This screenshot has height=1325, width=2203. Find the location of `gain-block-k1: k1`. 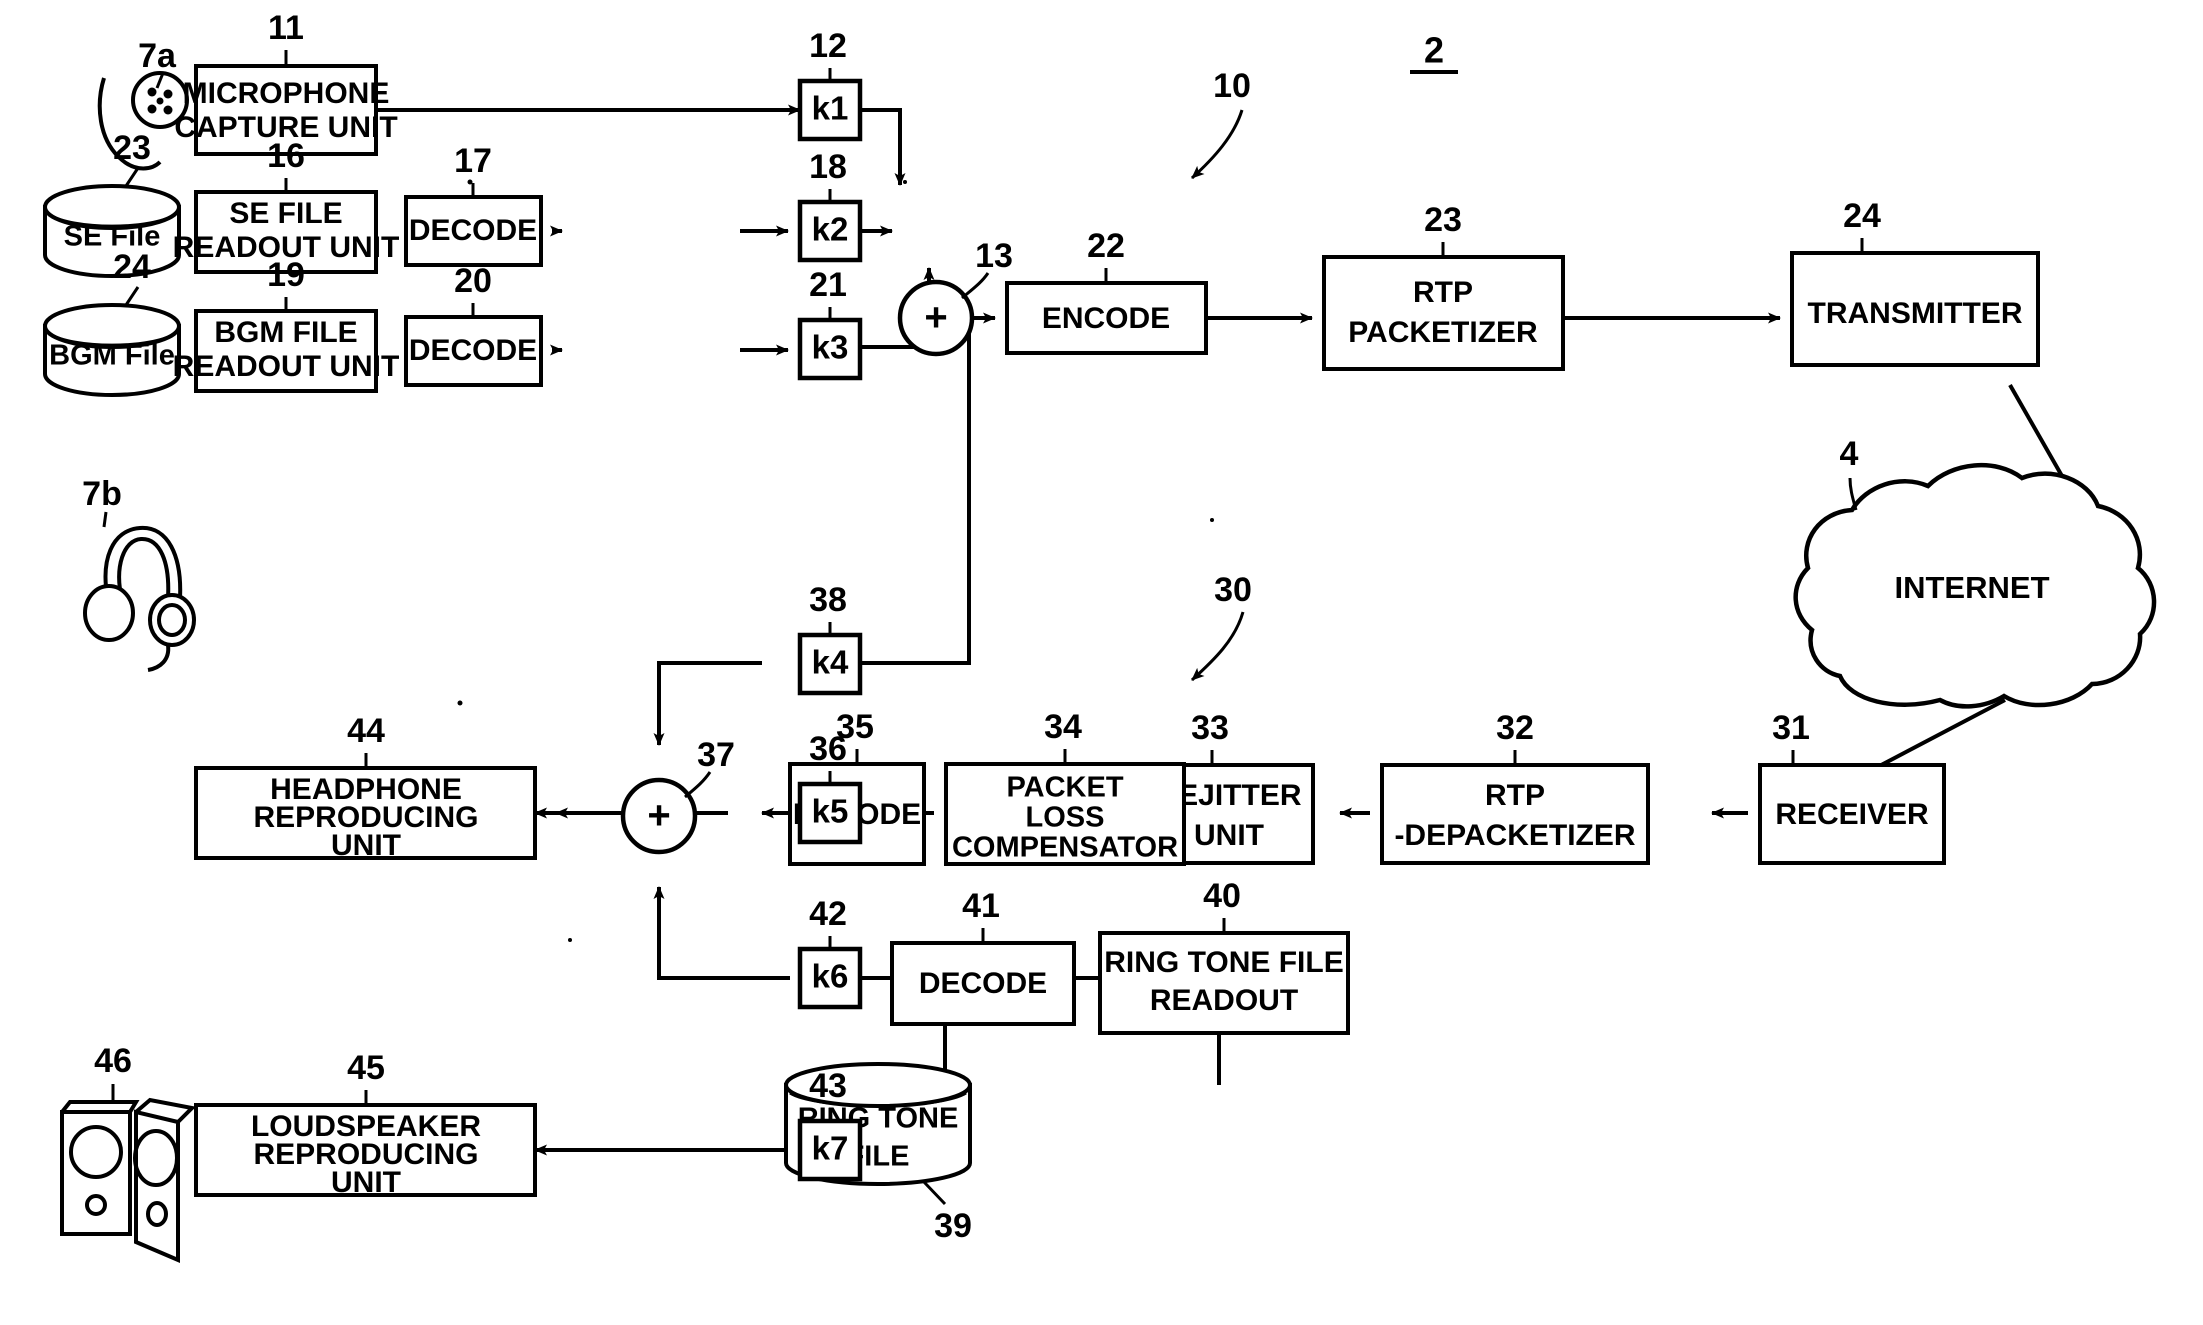

gain-block-k1: k1 is located at coordinates (830, 110).